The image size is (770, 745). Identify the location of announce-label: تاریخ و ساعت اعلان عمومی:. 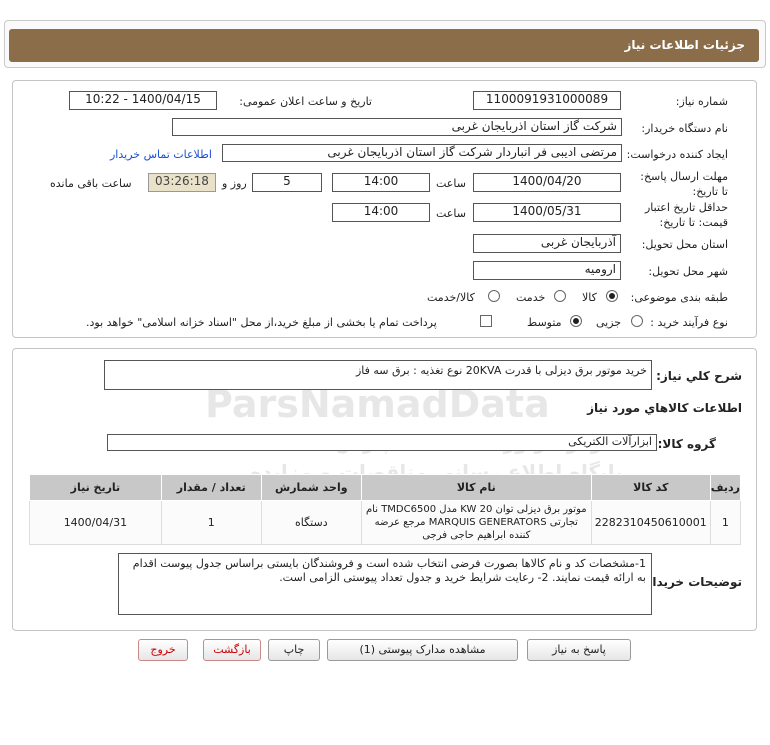
(305, 101).